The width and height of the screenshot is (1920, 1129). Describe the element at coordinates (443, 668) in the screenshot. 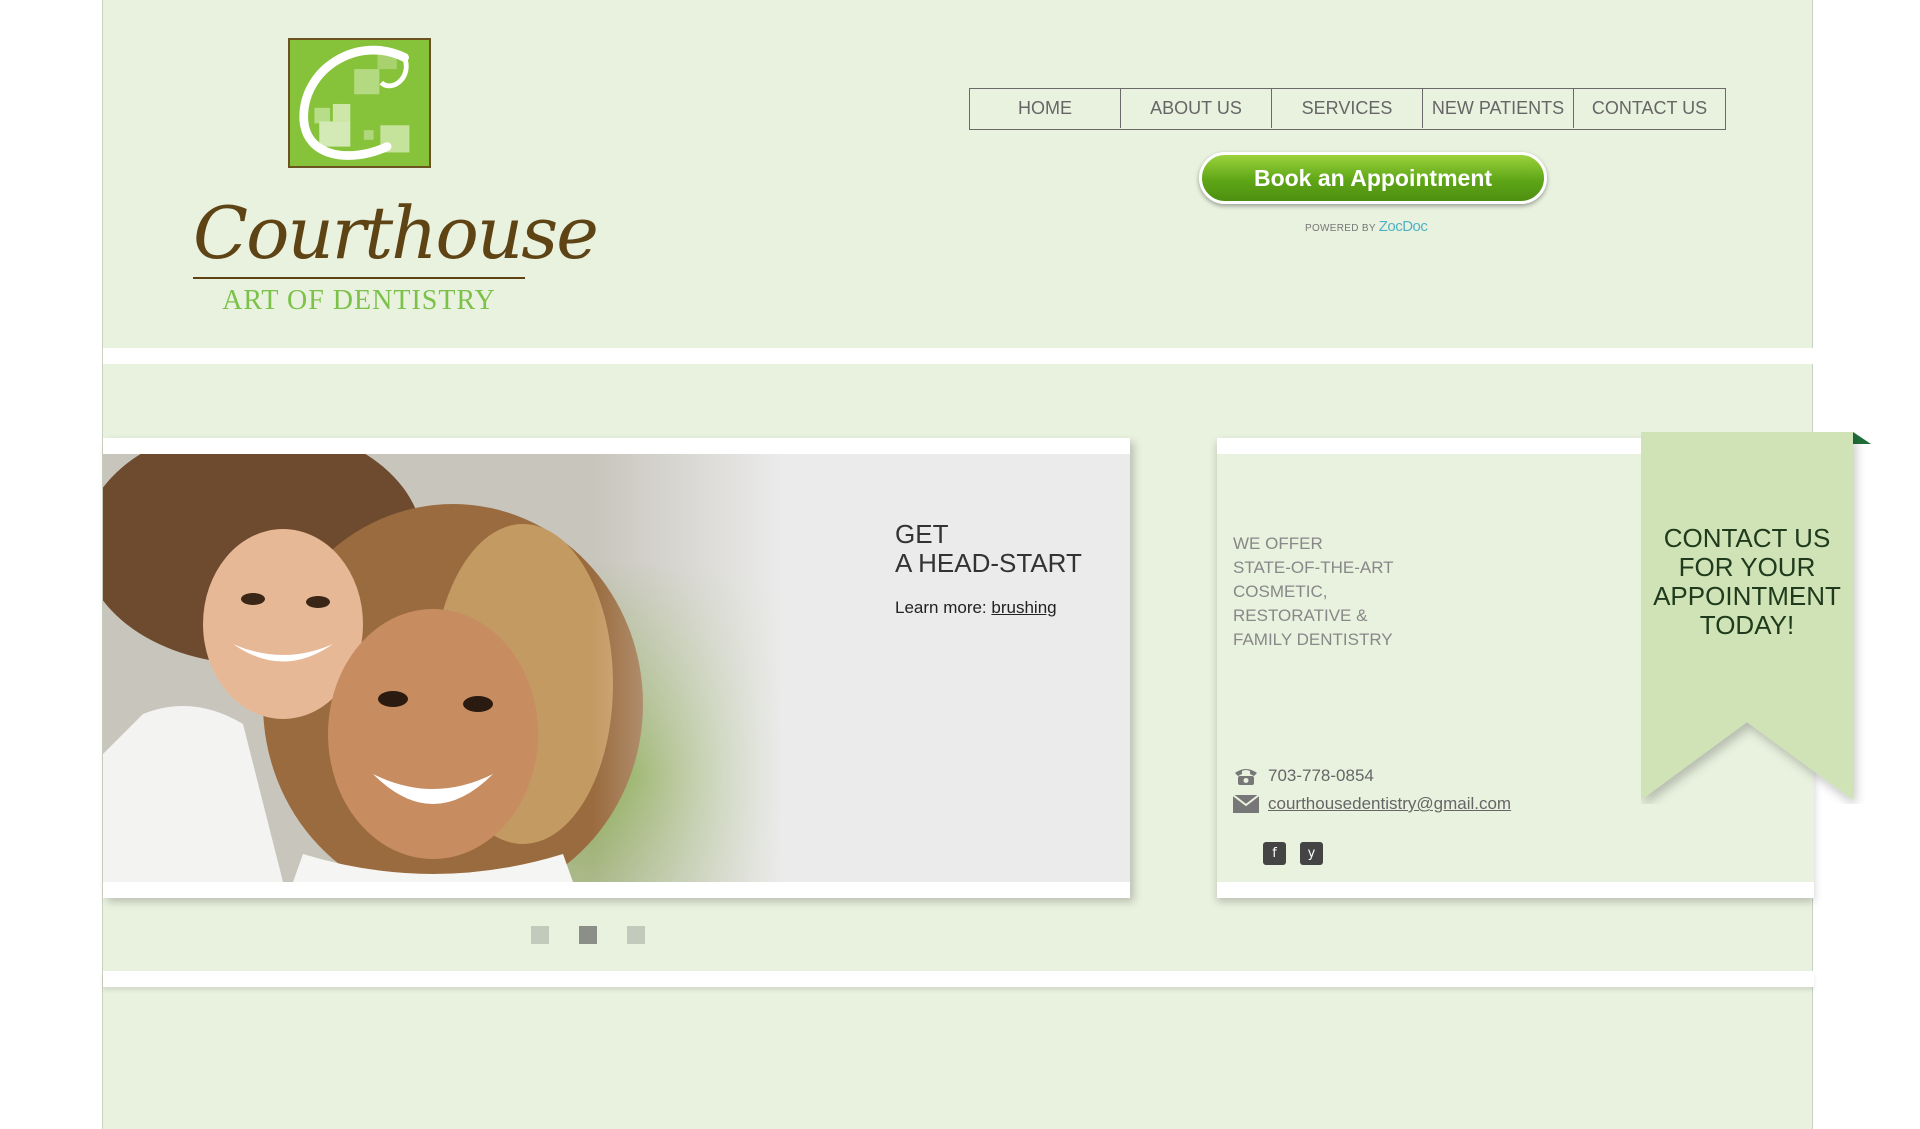

I see `family-photo` at that location.